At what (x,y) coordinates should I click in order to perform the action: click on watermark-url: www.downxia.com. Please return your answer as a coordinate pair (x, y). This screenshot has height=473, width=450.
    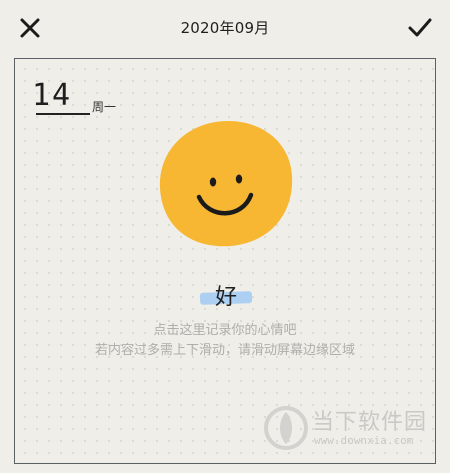
    Looking at the image, I should click on (364, 440).